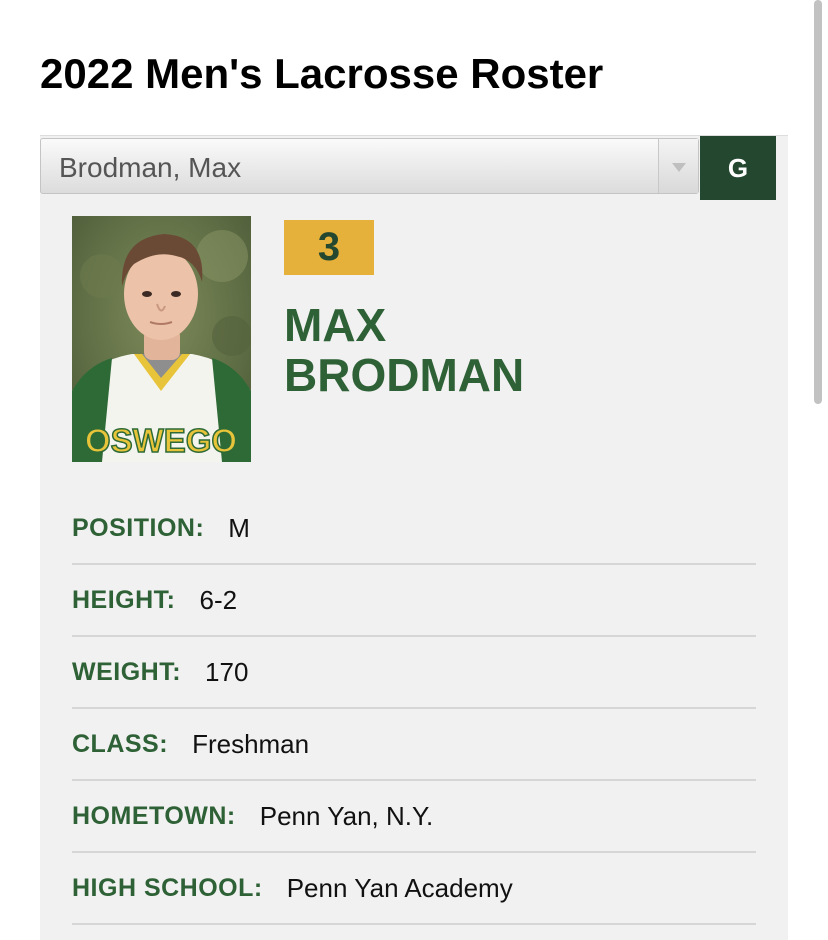 This screenshot has height=940, width=828. I want to click on svg-text: OSWEGO, so click(161, 440).